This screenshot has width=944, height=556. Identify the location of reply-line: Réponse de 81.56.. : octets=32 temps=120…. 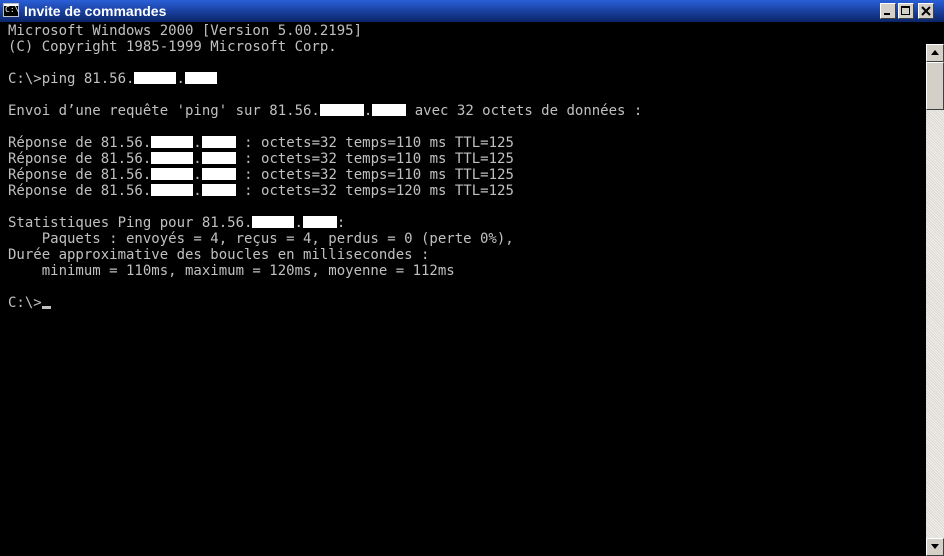
(261, 191).